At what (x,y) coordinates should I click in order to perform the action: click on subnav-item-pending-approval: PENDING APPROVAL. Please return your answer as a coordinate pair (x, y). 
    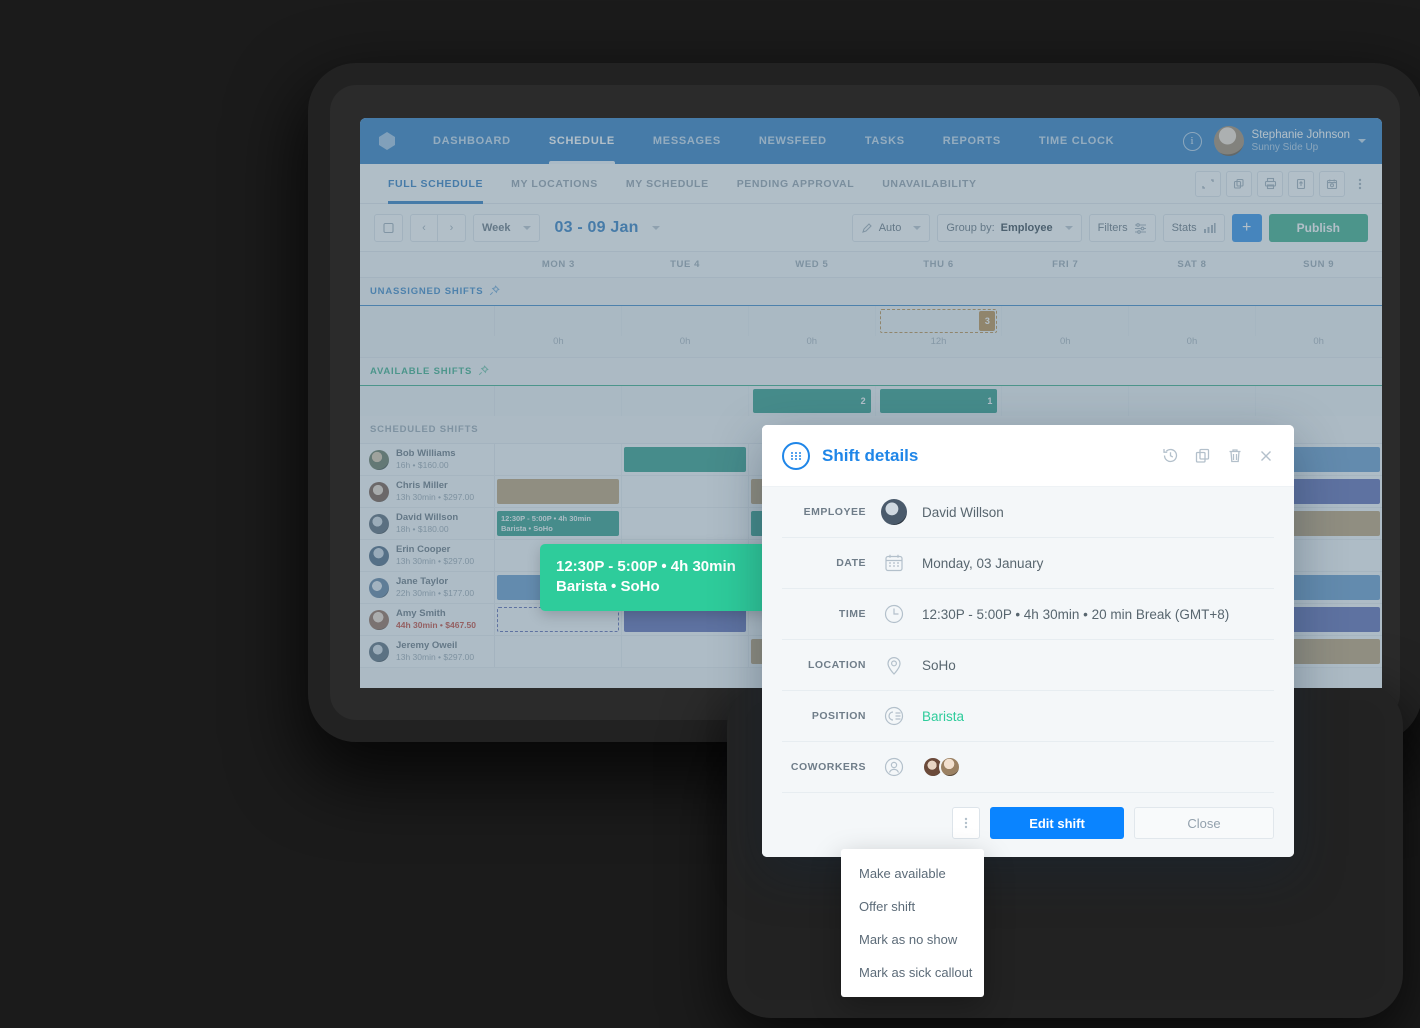
    Looking at the image, I should click on (796, 184).